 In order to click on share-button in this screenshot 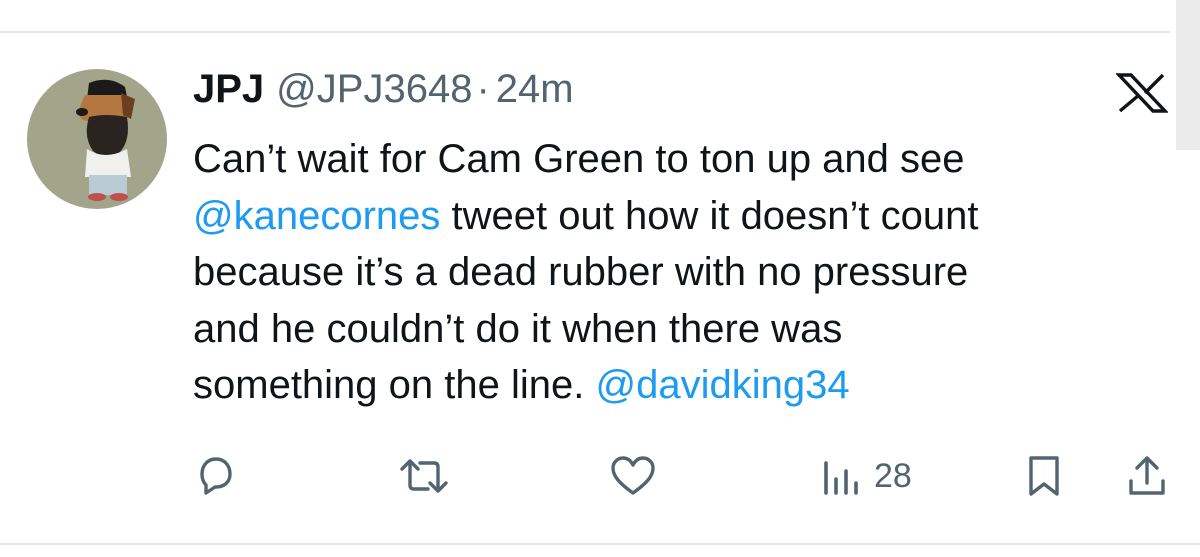, I will do `click(1147, 476)`.